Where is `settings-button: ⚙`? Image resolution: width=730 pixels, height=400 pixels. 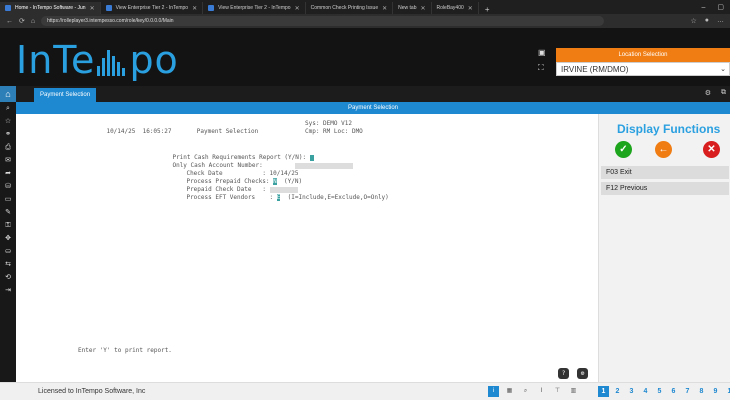 settings-button: ⚙ is located at coordinates (582, 373).